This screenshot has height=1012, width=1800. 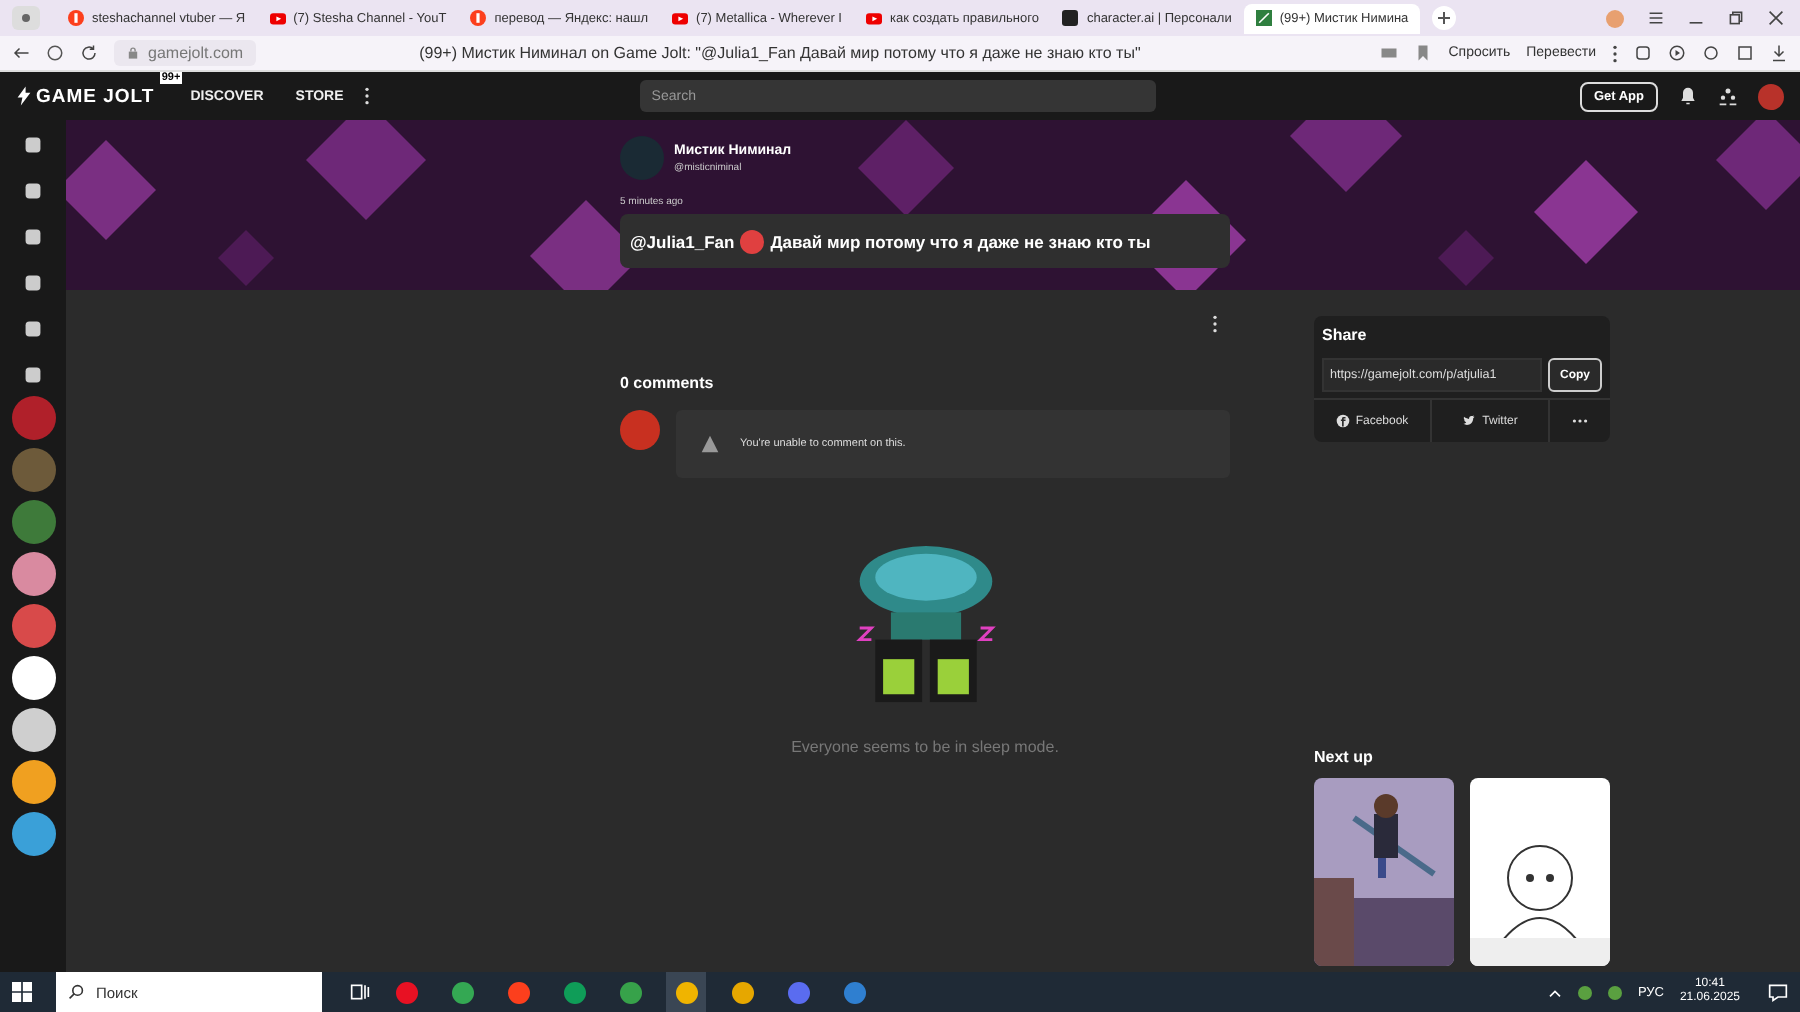 I want to click on logo: GAME JOLT, so click(x=95, y=96).